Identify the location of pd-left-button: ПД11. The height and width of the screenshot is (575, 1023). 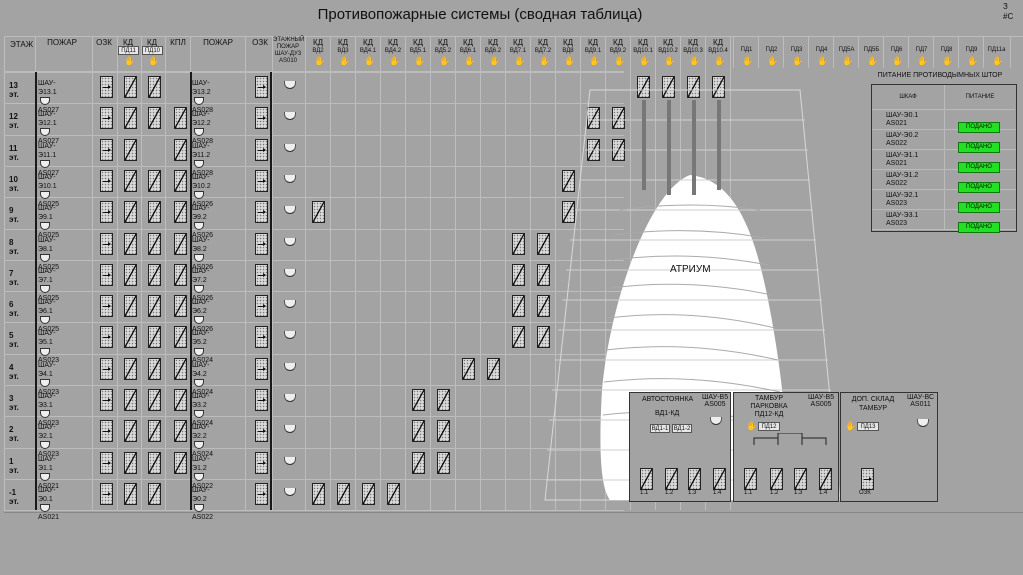
(128, 50).